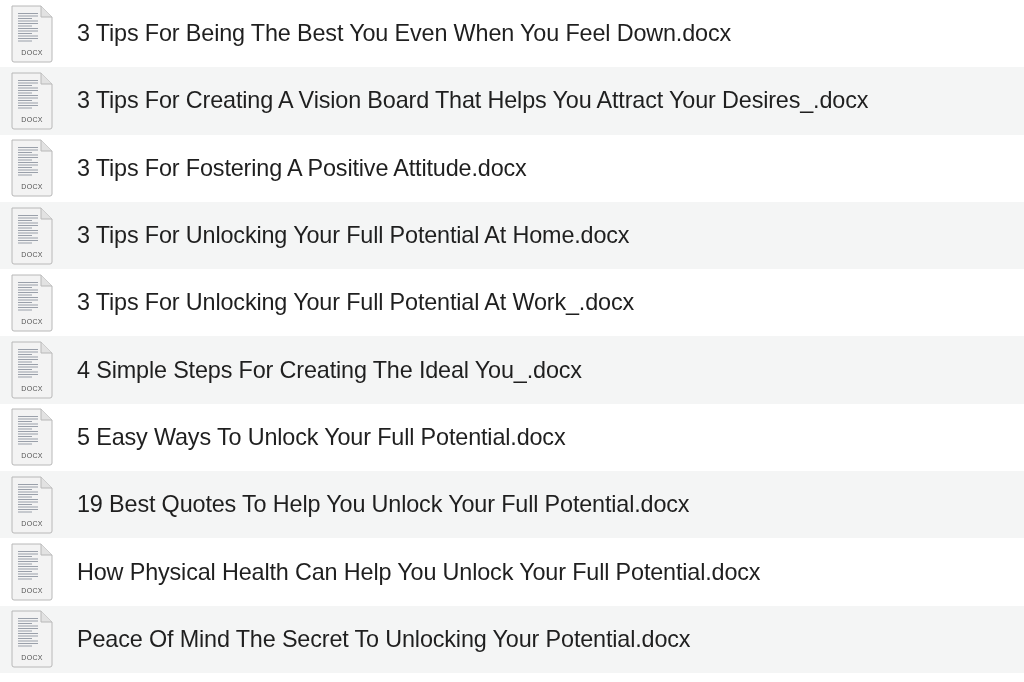 This screenshot has width=1024, height=682. Describe the element at coordinates (321, 437) in the screenshot. I see `file-name: 5 Easy Ways To Unlock Your Full Potential.docx` at that location.